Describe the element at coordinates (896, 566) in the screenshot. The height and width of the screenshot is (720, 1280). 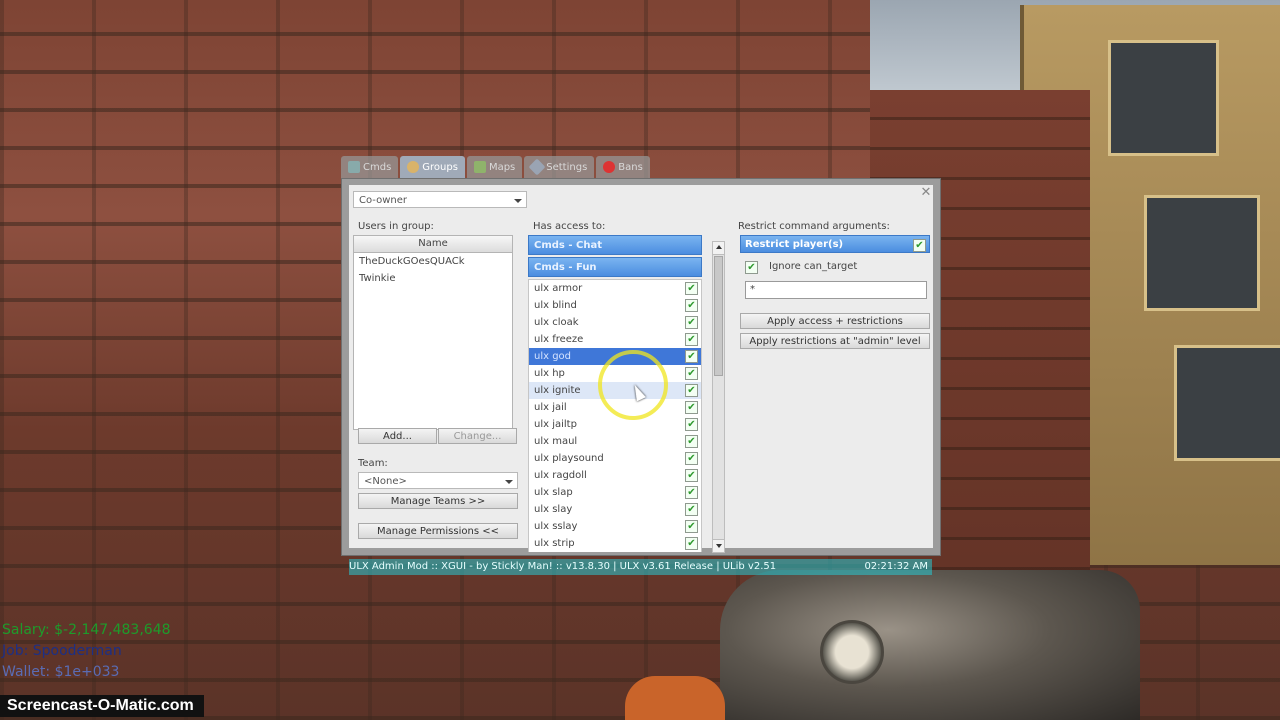
I see `clock-text: 02:21:32 AM` at that location.